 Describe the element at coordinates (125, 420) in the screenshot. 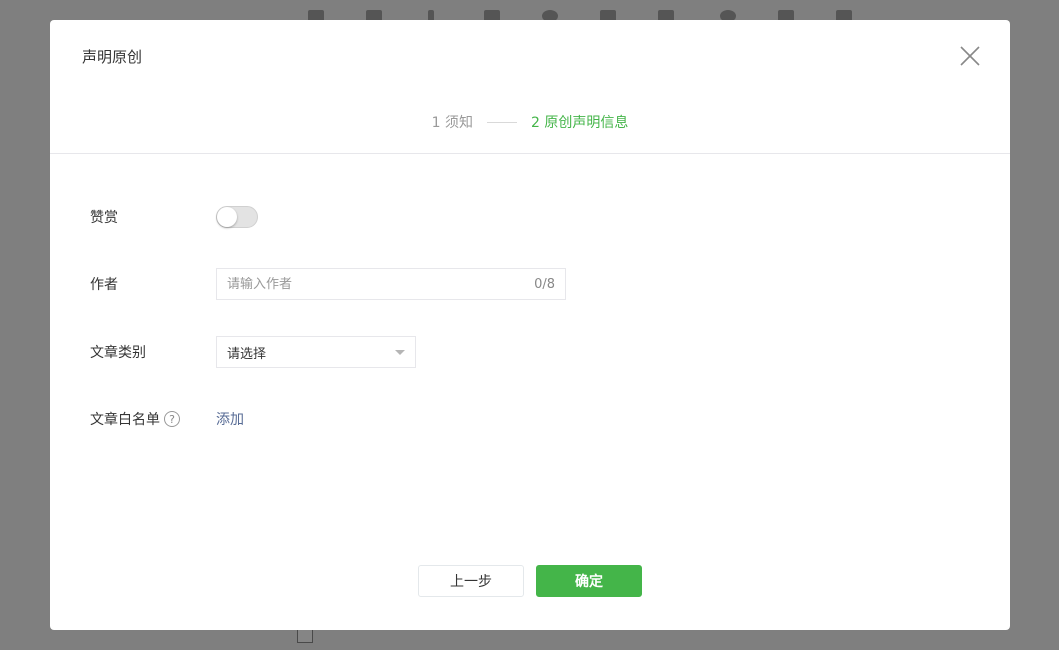

I see `whitelist-label: 文章白名单` at that location.